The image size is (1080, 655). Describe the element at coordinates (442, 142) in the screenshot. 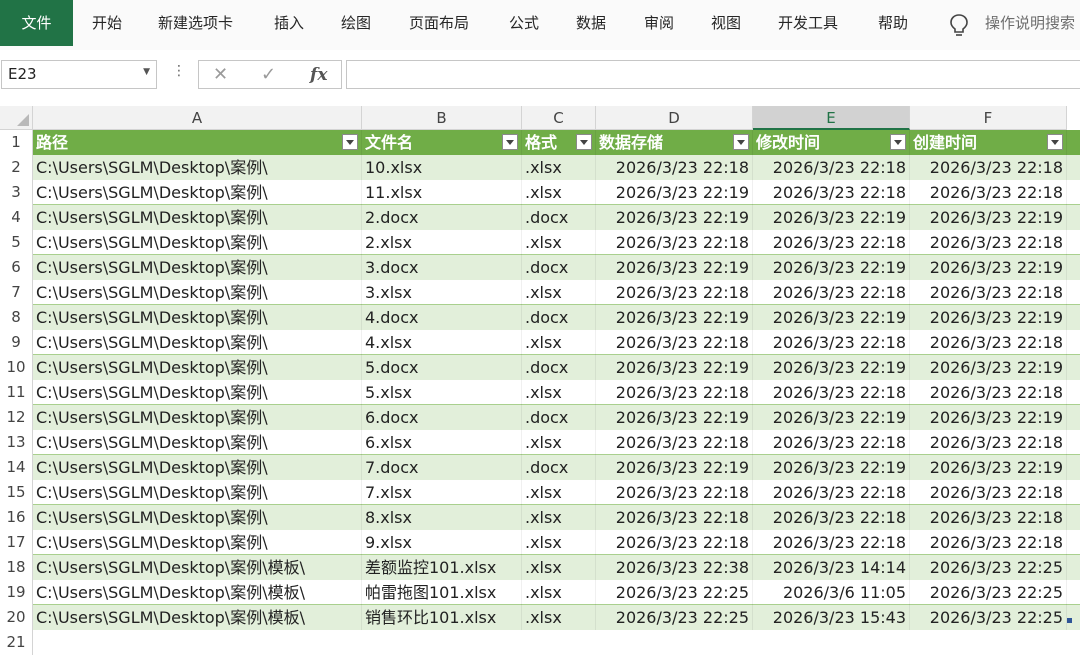

I see `table-header-cell: 文件名` at that location.